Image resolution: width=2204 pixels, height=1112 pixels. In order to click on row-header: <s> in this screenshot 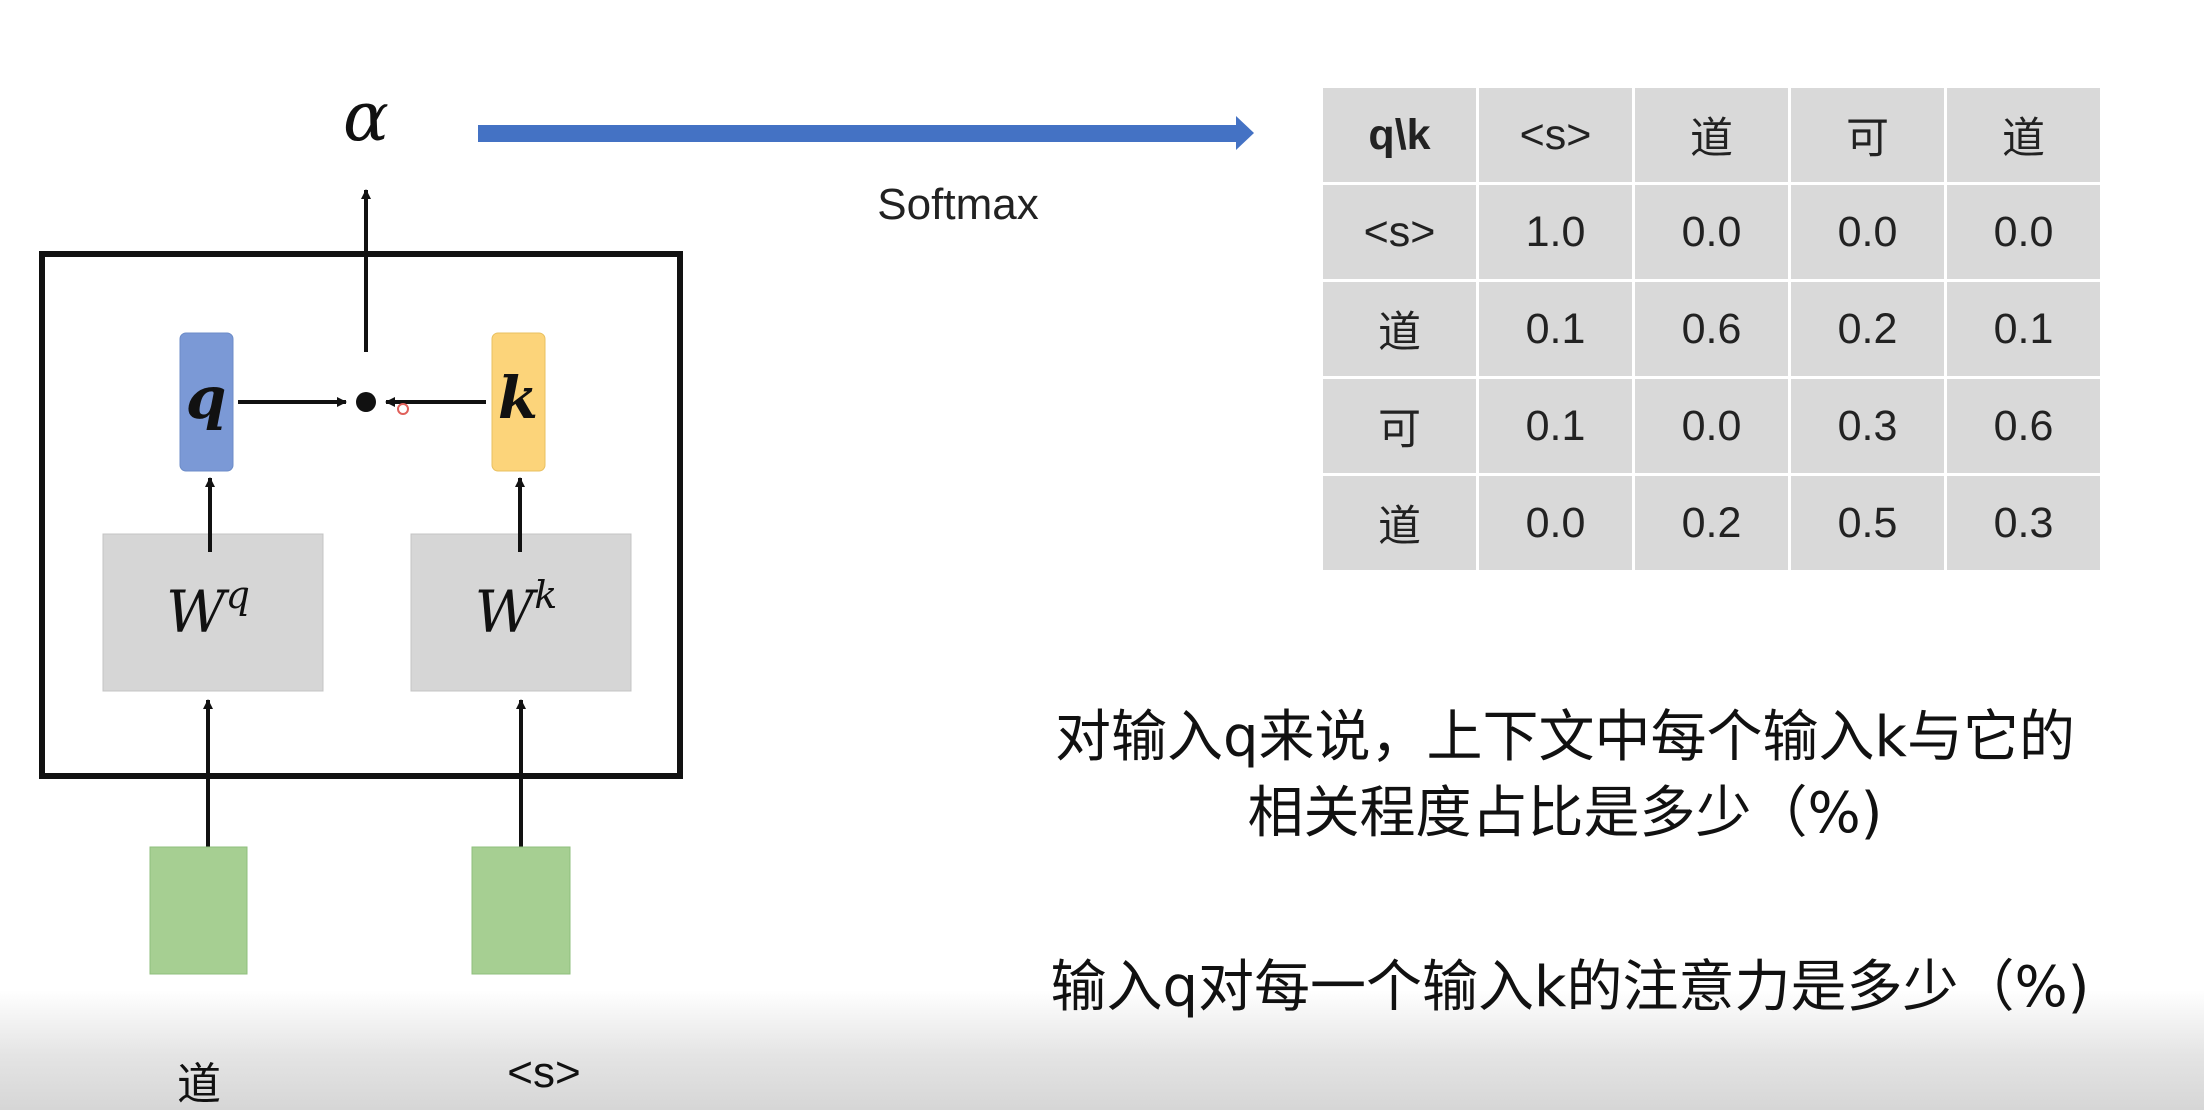, I will do `click(1399, 232)`.